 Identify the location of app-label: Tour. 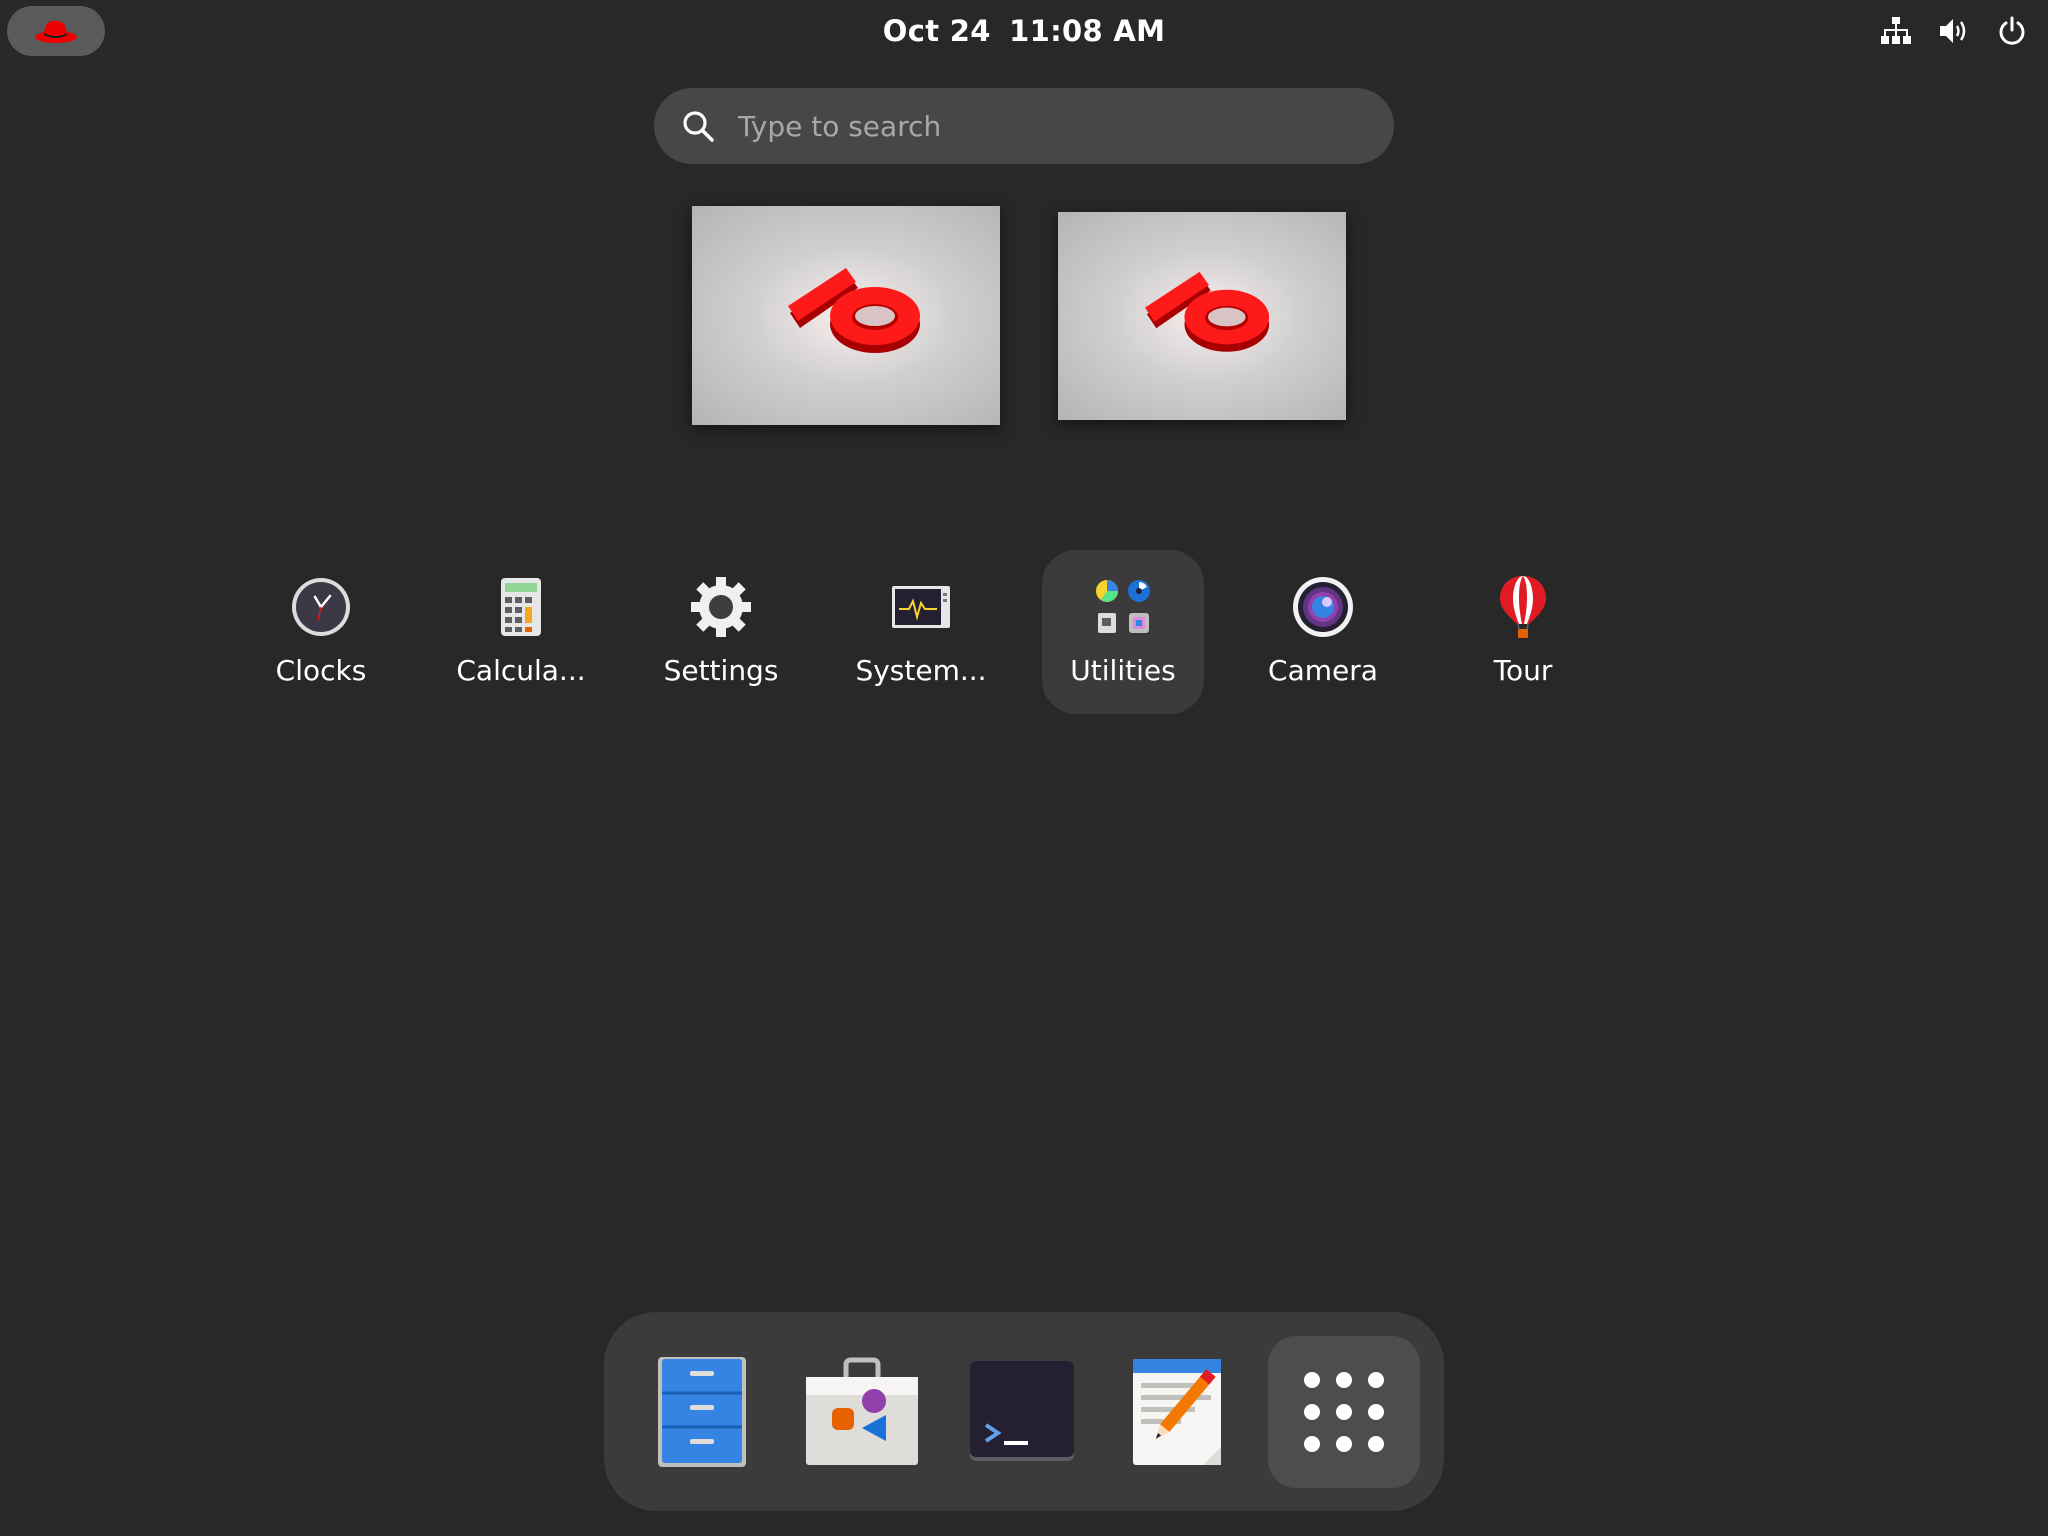
(1523, 670).